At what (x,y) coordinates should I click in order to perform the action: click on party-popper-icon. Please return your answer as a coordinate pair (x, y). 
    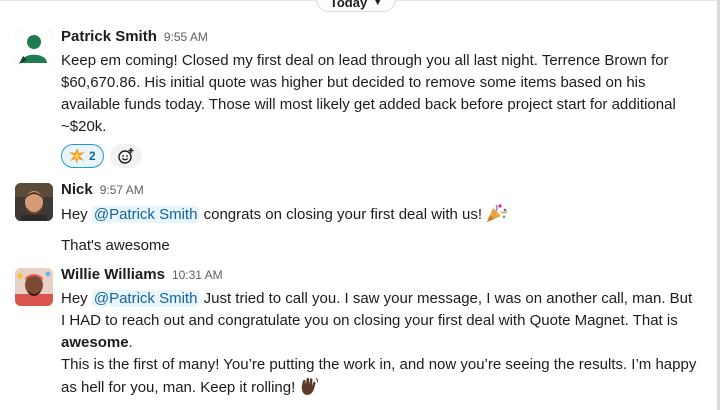
    Looking at the image, I should click on (497, 213).